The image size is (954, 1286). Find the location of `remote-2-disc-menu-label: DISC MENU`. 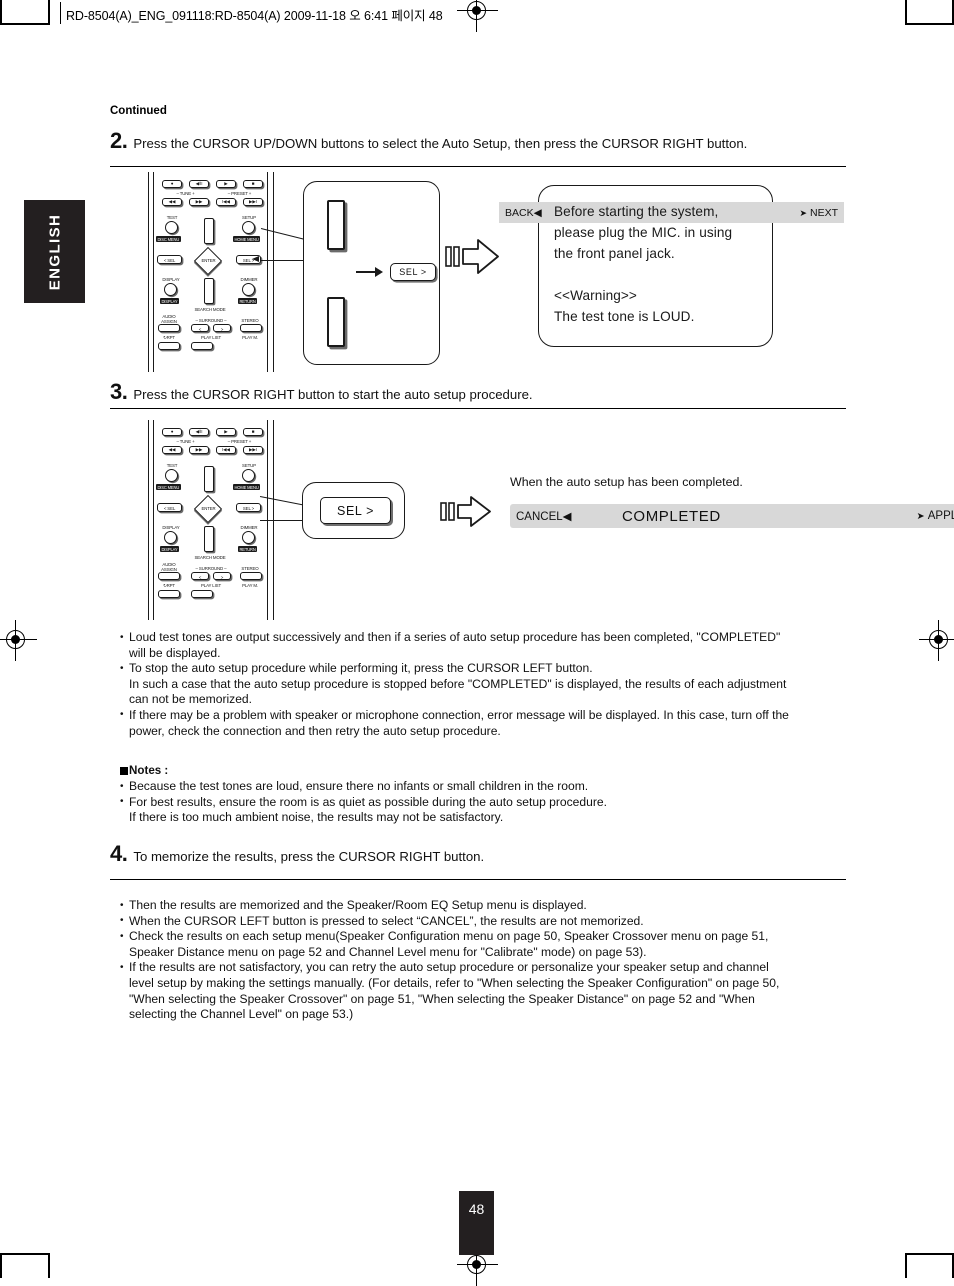

remote-2-disc-menu-label: DISC MENU is located at coordinates (168, 487).